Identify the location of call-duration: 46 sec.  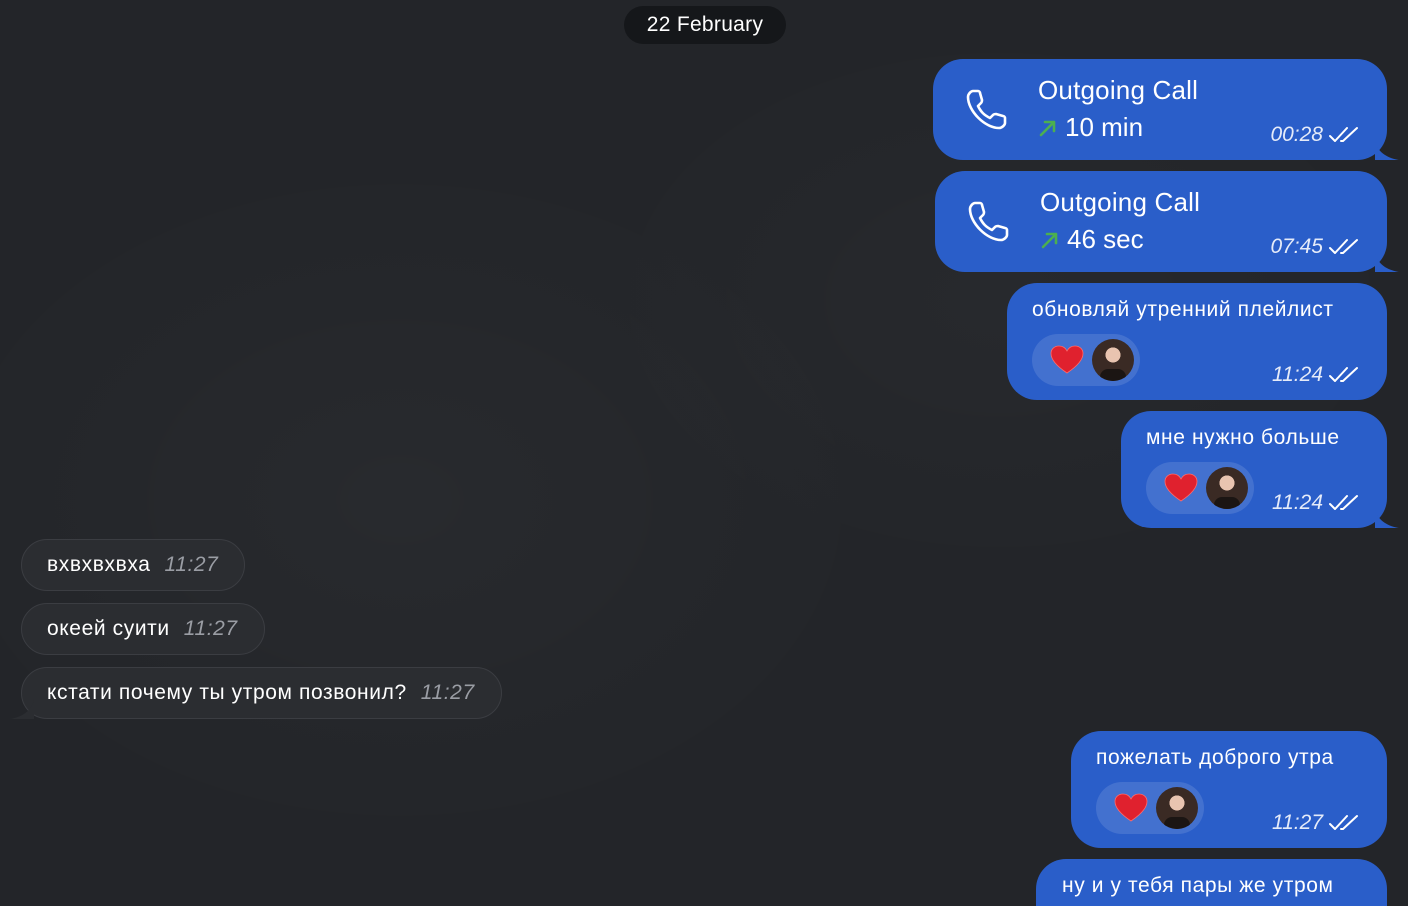
(1091, 239).